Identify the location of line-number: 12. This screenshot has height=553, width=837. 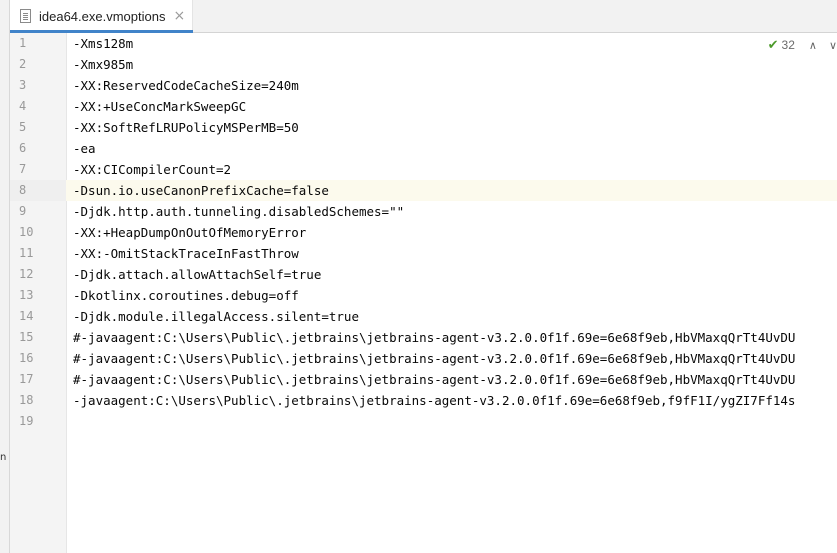
(26, 274).